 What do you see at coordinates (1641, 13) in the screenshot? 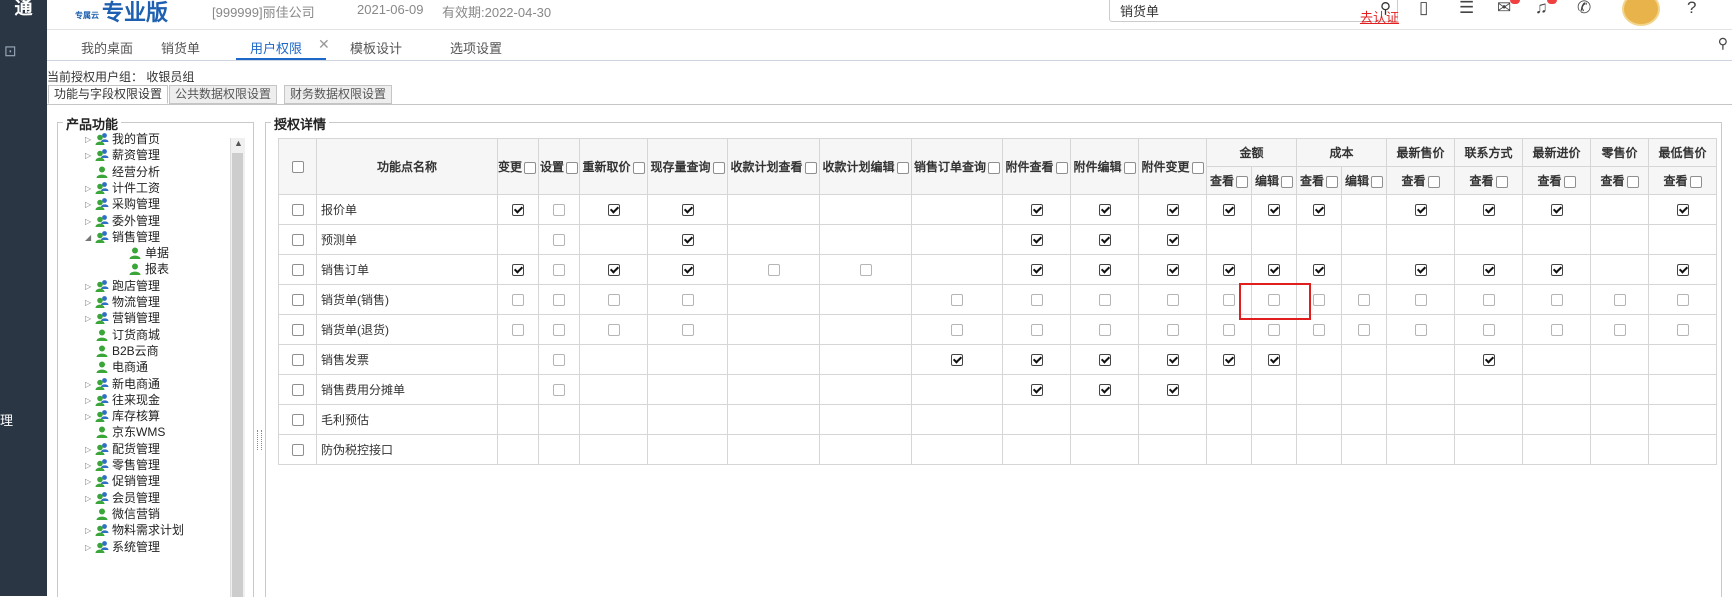
I see `avatar` at bounding box center [1641, 13].